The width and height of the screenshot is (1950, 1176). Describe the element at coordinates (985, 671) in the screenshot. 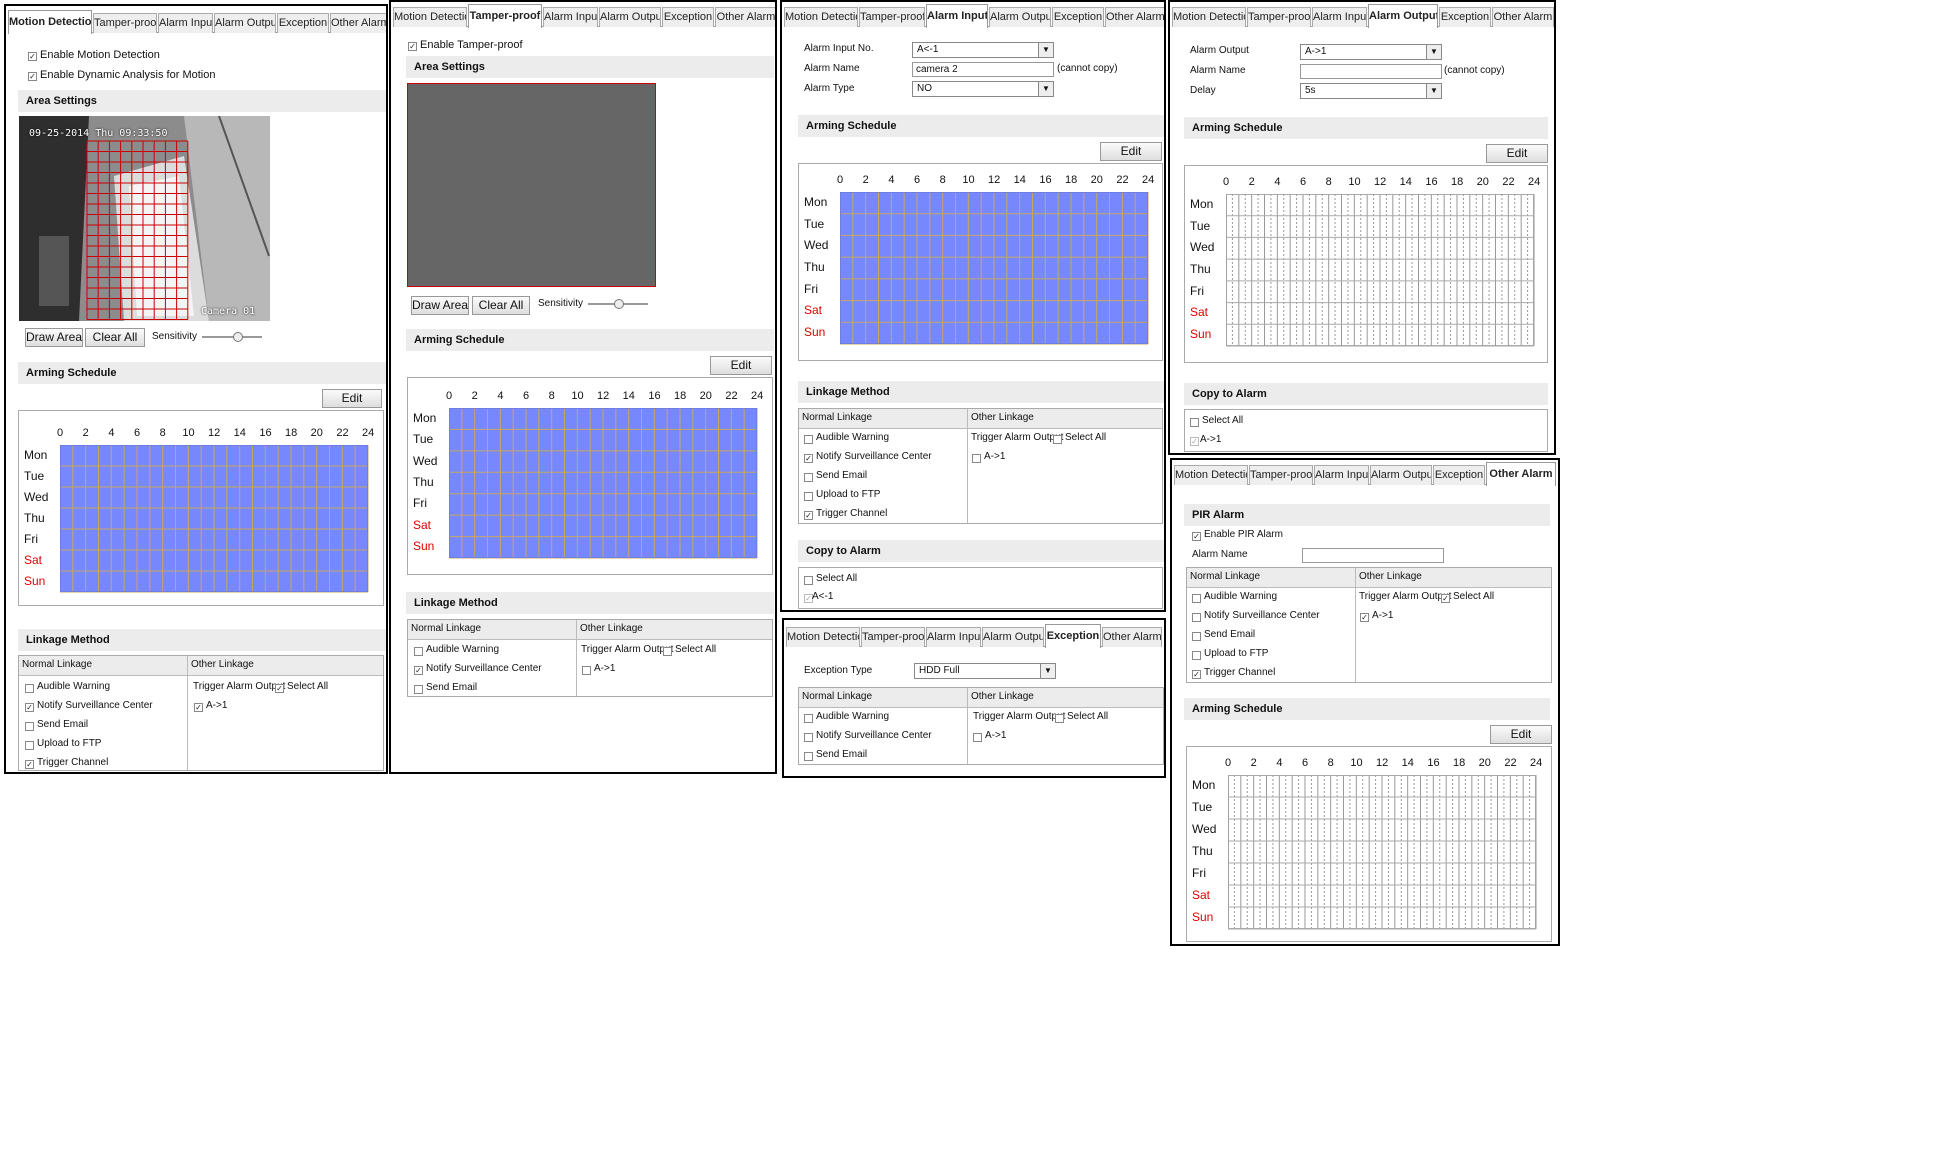

I see `exception-type-select: HDD Full ▼` at that location.